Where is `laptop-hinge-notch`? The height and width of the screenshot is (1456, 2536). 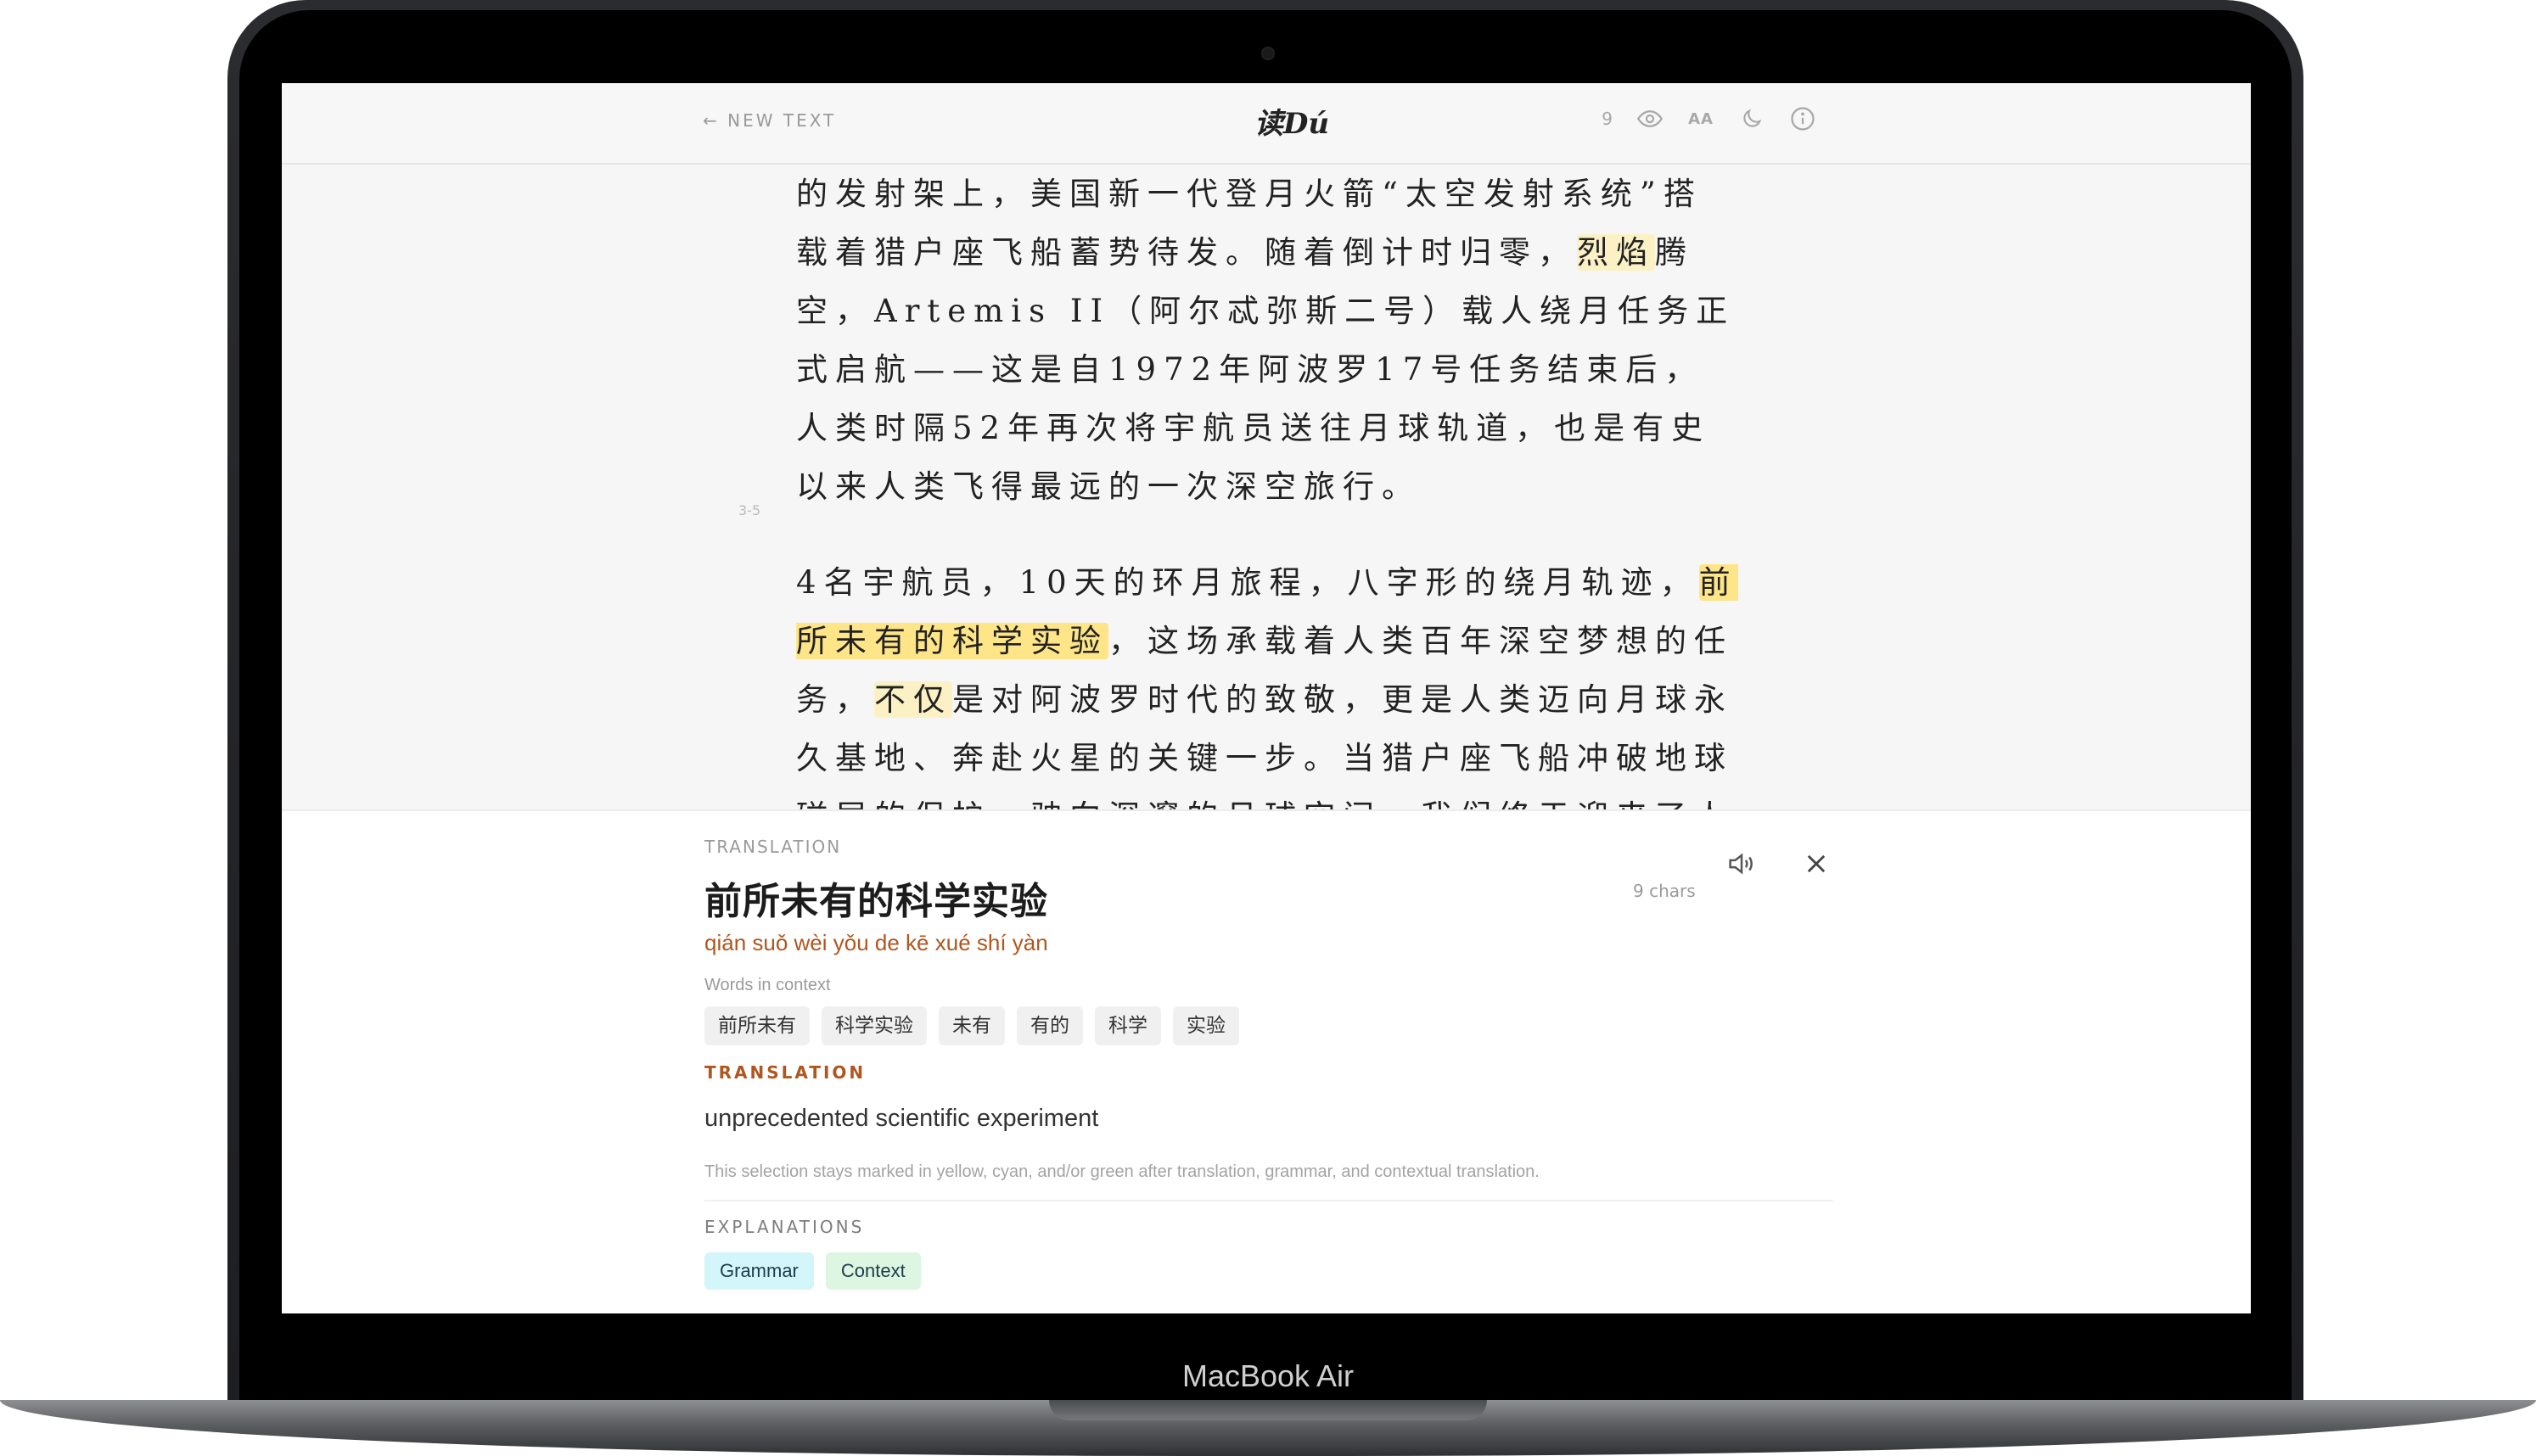
laptop-hinge-notch is located at coordinates (1268, 1410).